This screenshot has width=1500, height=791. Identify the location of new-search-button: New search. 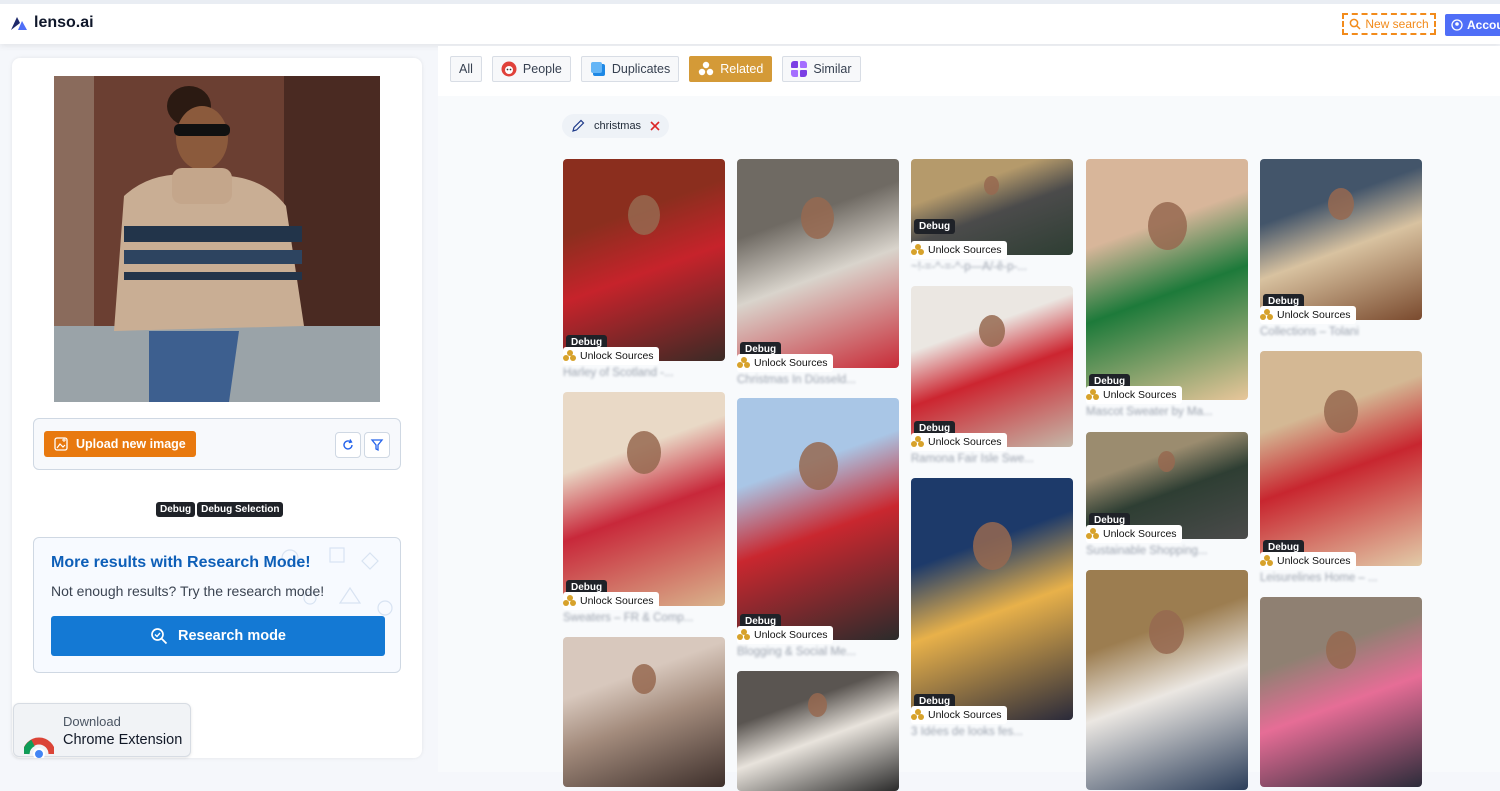
(1389, 24).